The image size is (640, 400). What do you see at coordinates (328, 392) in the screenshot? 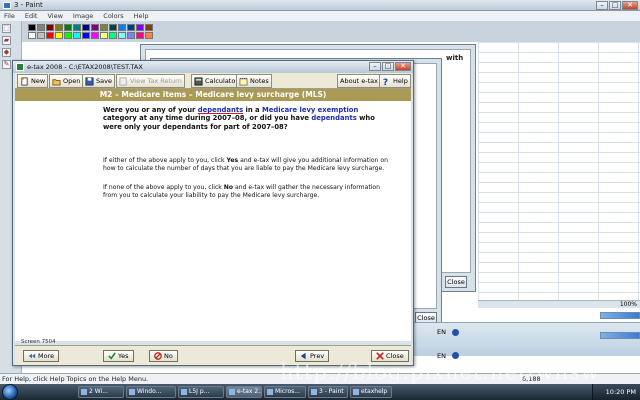
I see `taskbar-item: 3 - Paint` at bounding box center [328, 392].